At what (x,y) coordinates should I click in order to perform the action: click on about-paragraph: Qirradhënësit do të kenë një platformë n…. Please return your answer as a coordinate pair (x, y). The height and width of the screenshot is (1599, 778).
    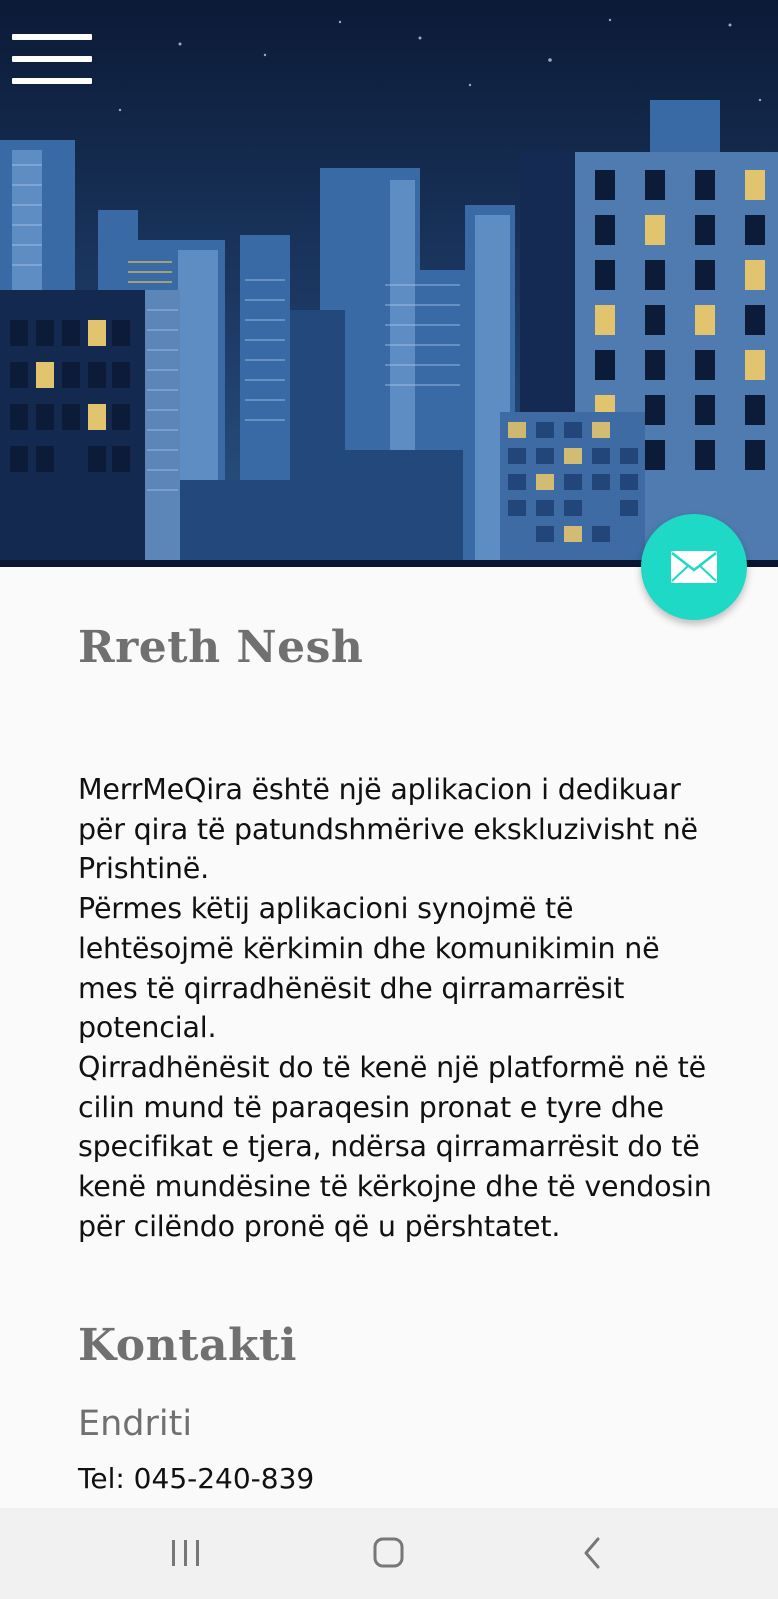
    Looking at the image, I should click on (395, 1146).